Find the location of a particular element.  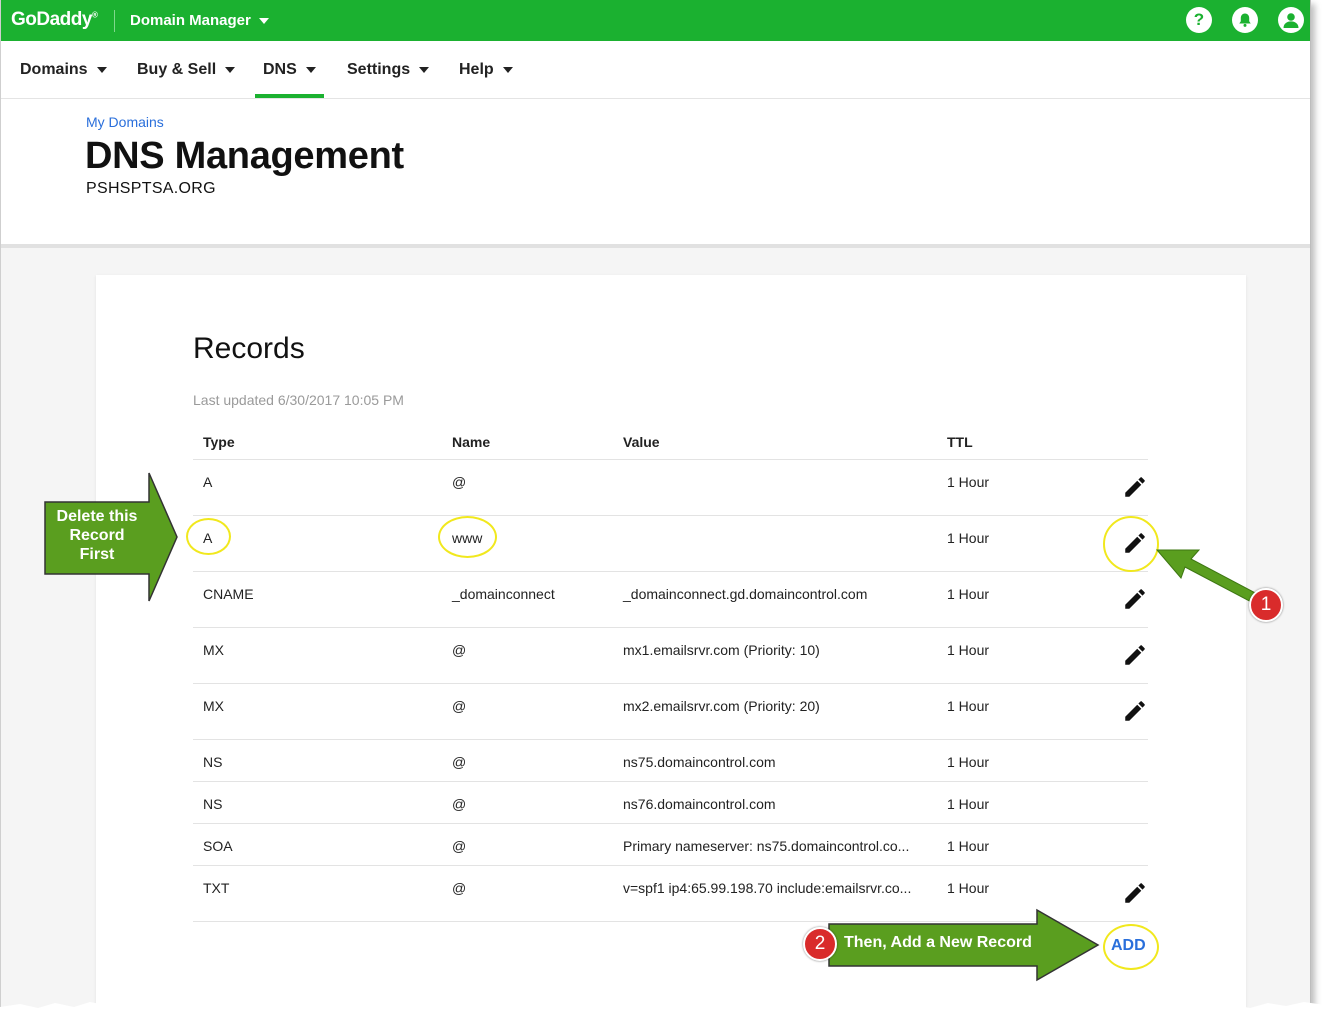

bell-icon is located at coordinates (1245, 20).